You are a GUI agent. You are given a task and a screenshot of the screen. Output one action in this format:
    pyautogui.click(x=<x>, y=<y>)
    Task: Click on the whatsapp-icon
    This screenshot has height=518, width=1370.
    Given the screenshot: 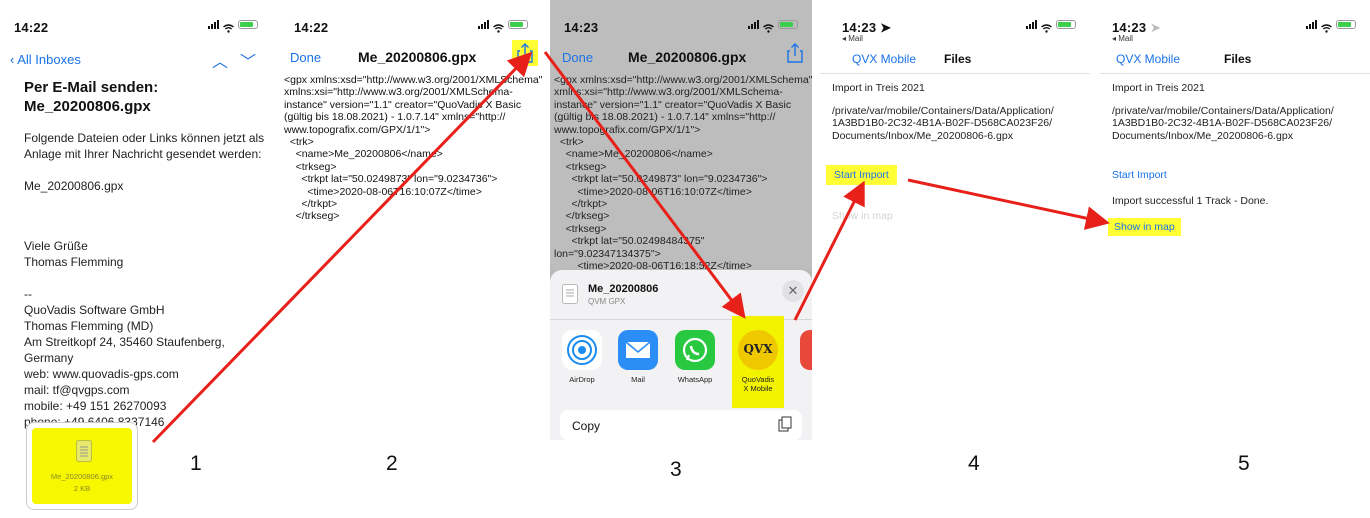 What is the action you would take?
    pyautogui.click(x=695, y=350)
    